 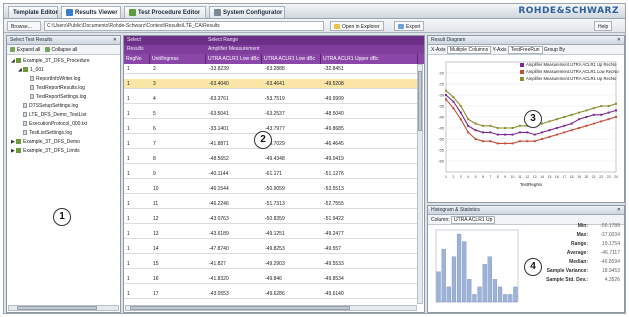 What do you see at coordinates (128, 249) in the screenshot?
I see `table-cell: 1` at bounding box center [128, 249].